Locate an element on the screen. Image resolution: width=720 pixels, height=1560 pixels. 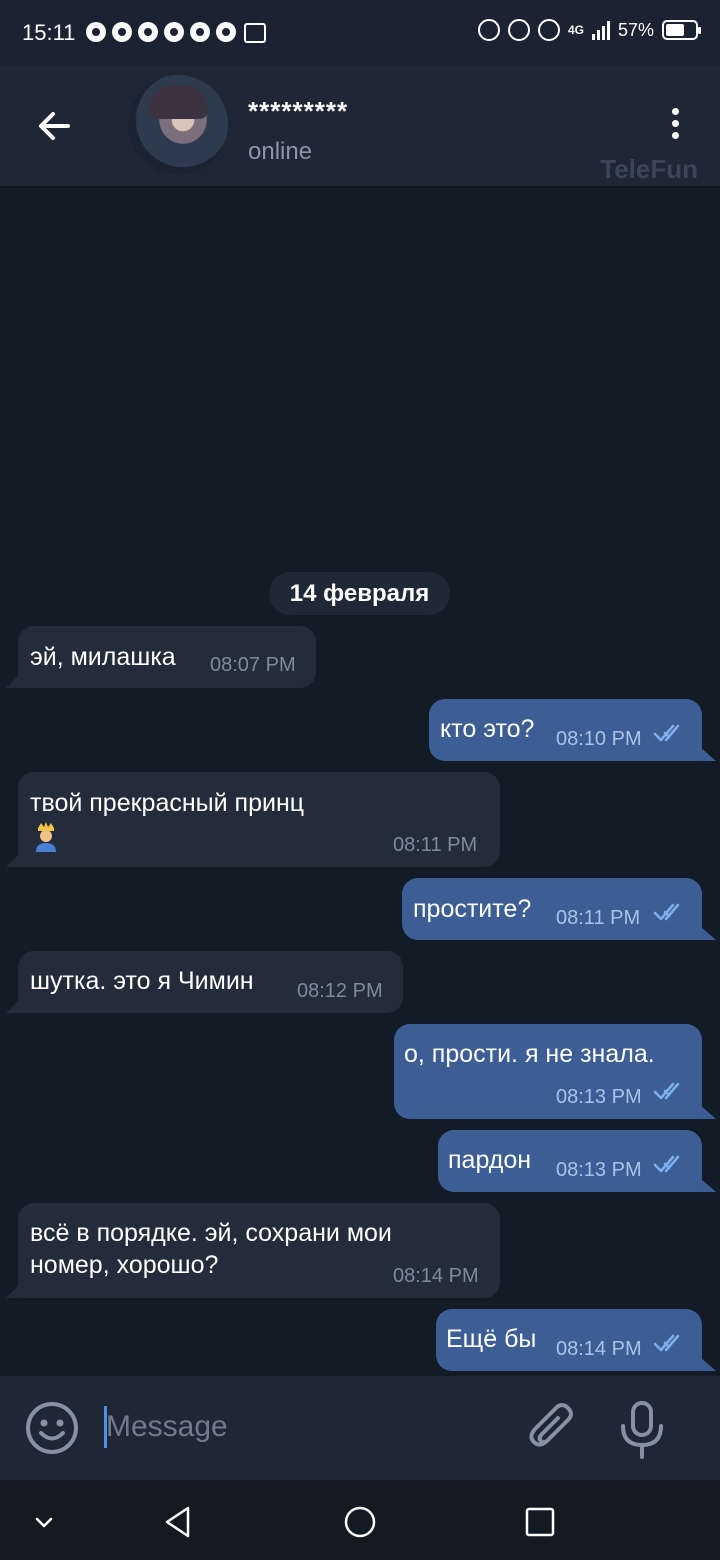
message-time: 08:07 PM is located at coordinates (253, 665).